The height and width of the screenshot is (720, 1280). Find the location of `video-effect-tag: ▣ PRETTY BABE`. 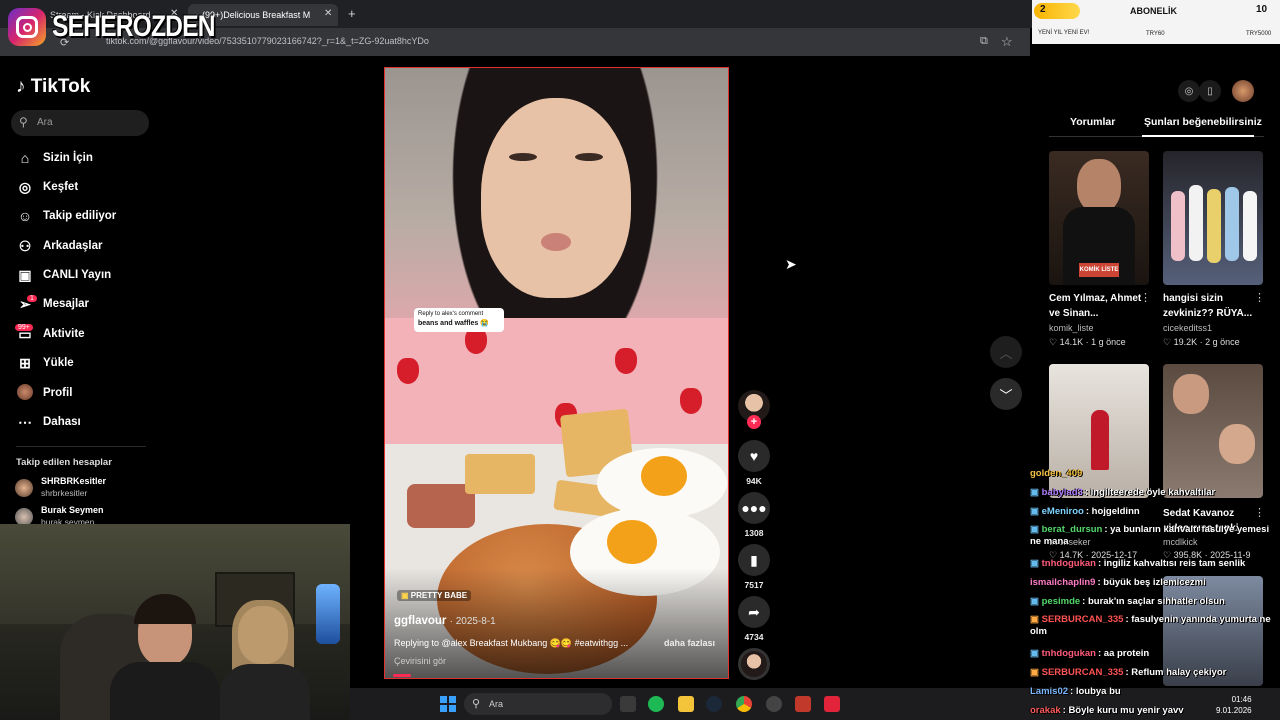

video-effect-tag: ▣ PRETTY BABE is located at coordinates (434, 595).